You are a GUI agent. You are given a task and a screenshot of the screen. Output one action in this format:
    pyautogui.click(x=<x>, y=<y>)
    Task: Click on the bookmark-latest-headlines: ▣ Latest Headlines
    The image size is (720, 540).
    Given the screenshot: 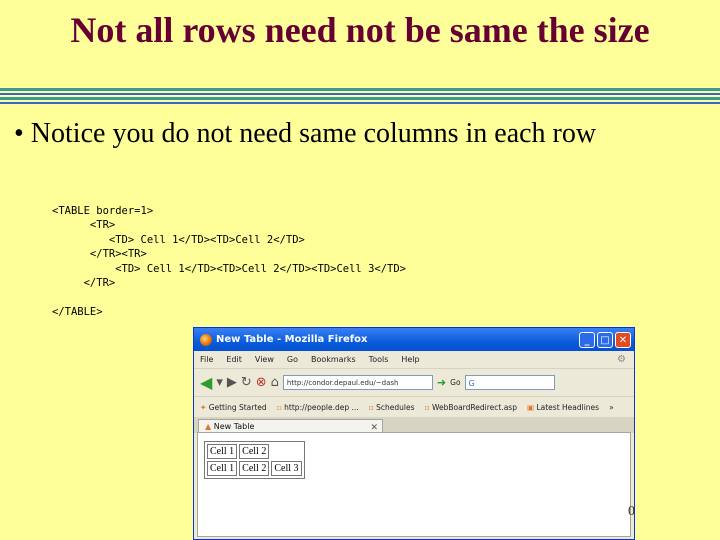 What is the action you would take?
    pyautogui.click(x=563, y=407)
    